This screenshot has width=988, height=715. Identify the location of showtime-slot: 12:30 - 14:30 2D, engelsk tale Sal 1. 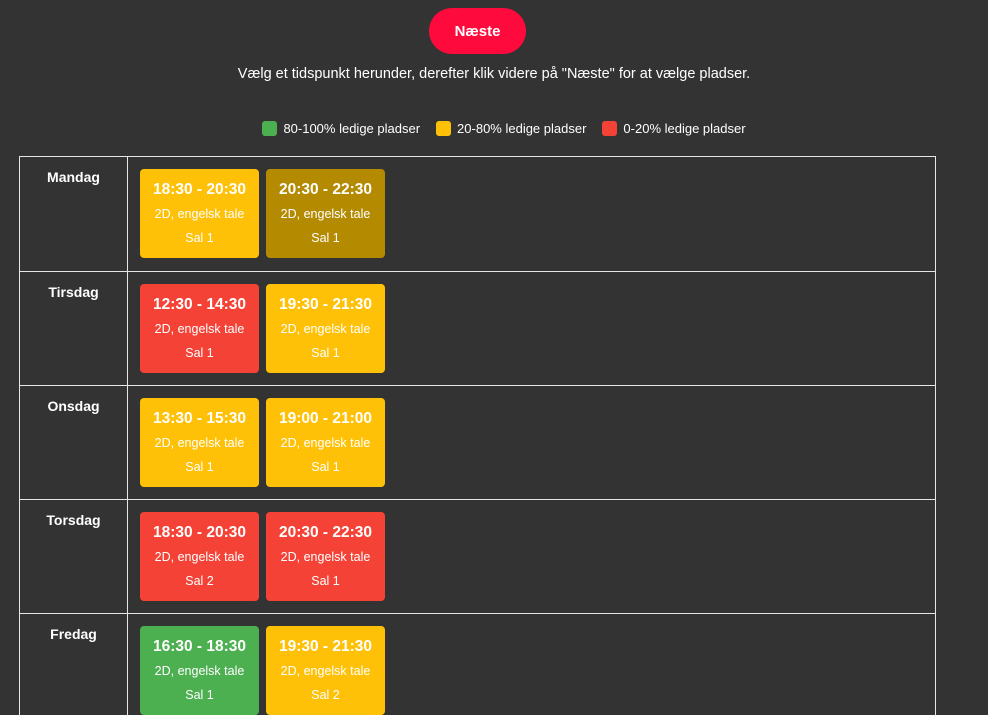
(199, 328).